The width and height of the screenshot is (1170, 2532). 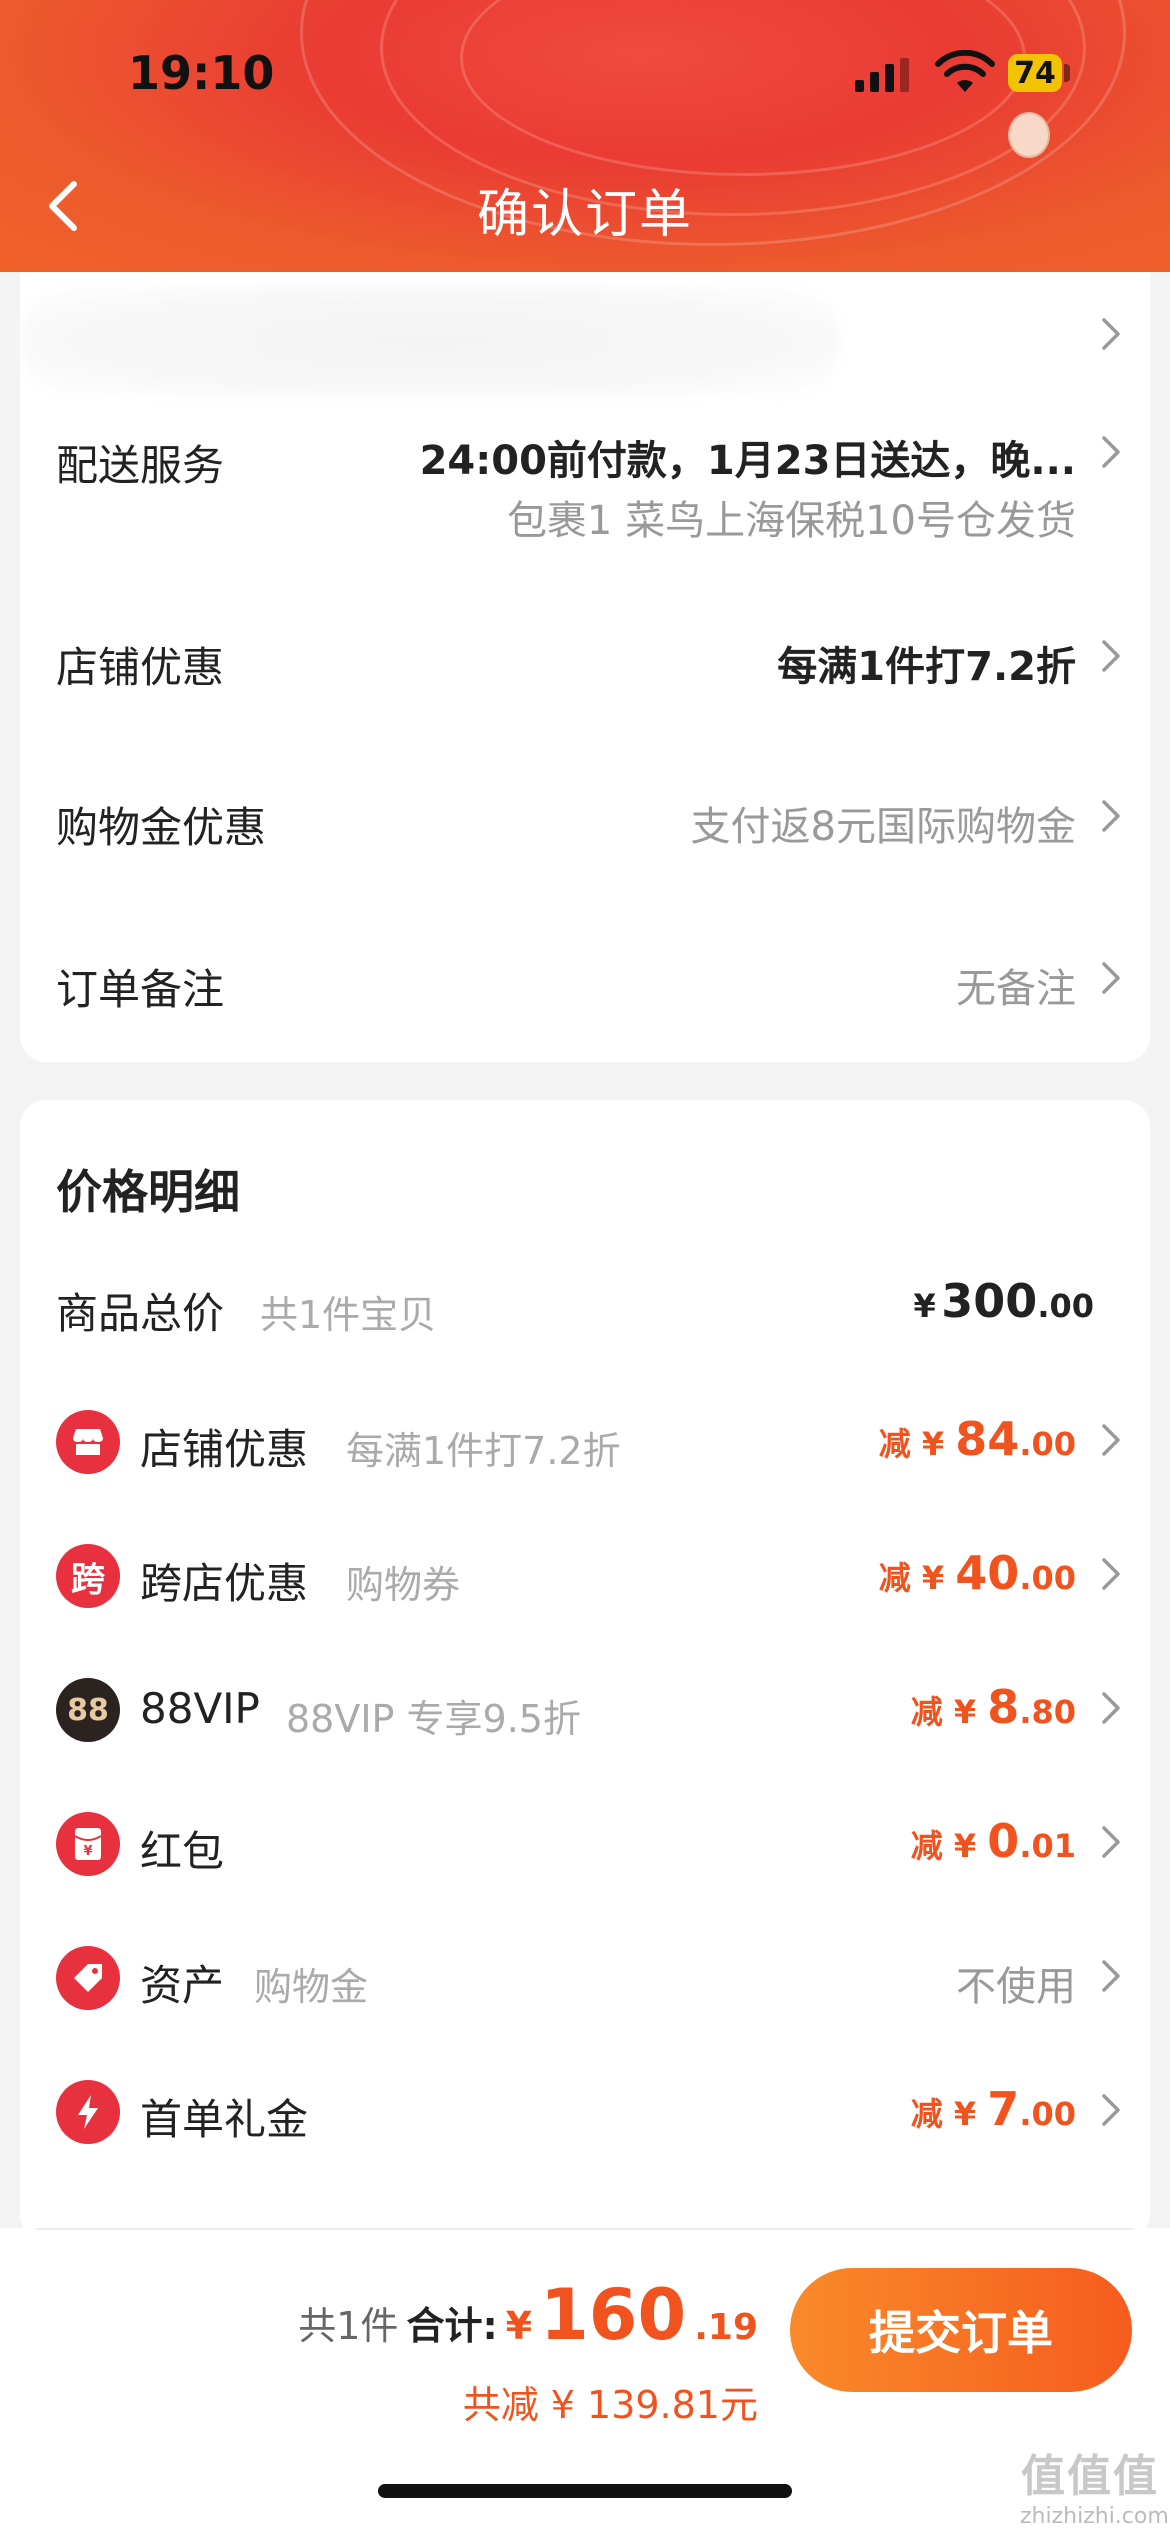 What do you see at coordinates (585, 1308) in the screenshot?
I see `goods-total-row: 商品总价 共1件宝贝 ¥ 300.00` at bounding box center [585, 1308].